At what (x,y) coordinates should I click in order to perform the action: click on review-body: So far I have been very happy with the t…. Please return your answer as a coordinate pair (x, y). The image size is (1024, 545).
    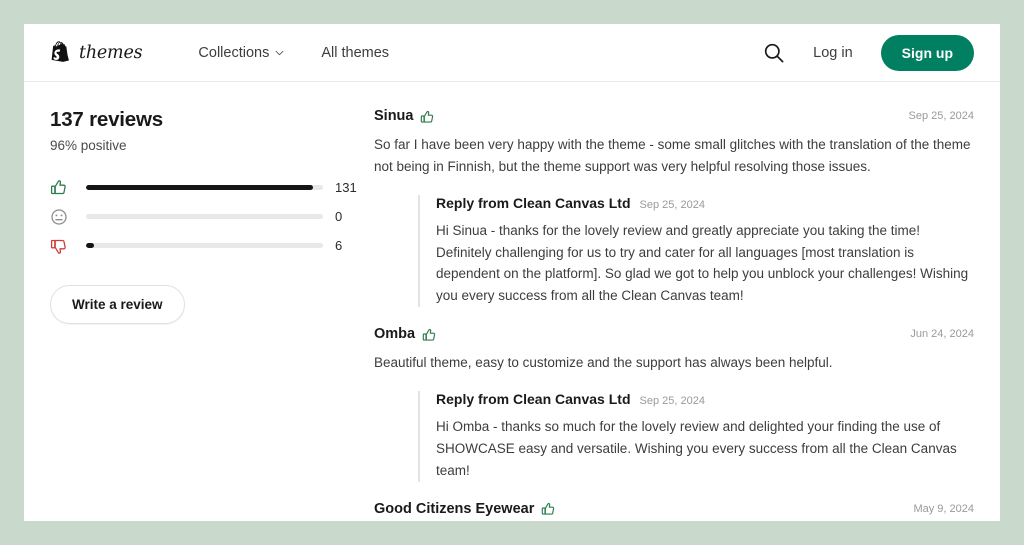
    Looking at the image, I should click on (672, 155).